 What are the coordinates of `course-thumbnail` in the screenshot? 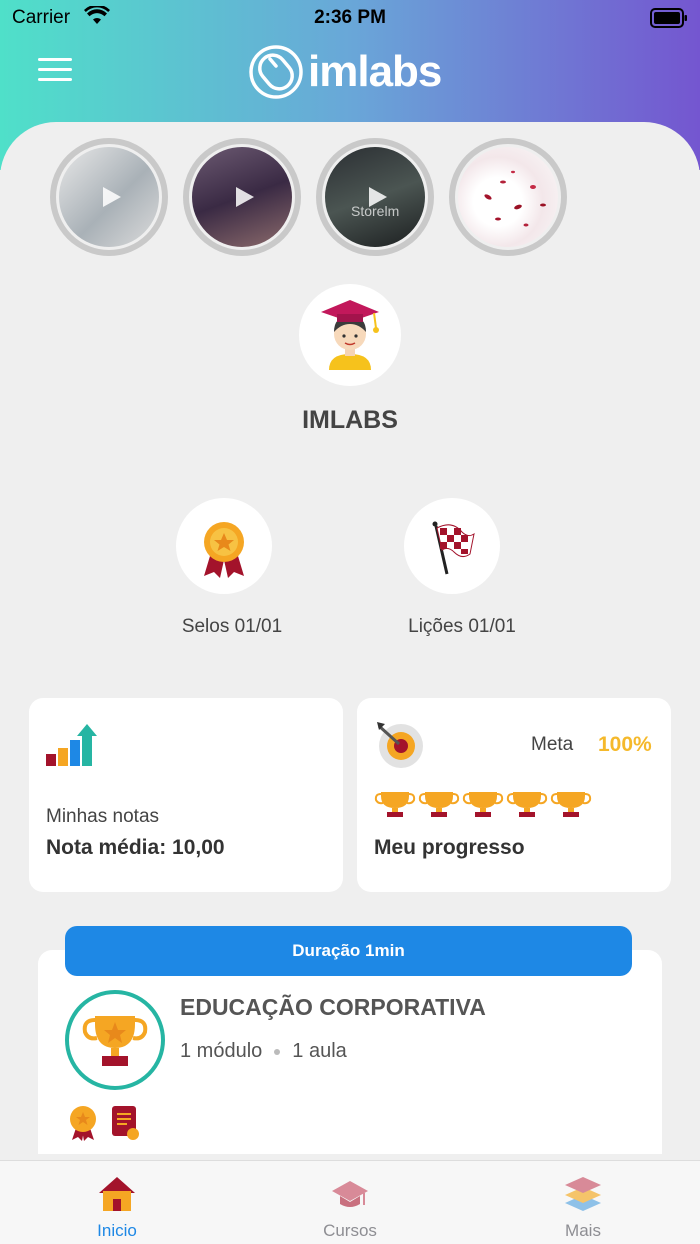 It's located at (115, 1040).